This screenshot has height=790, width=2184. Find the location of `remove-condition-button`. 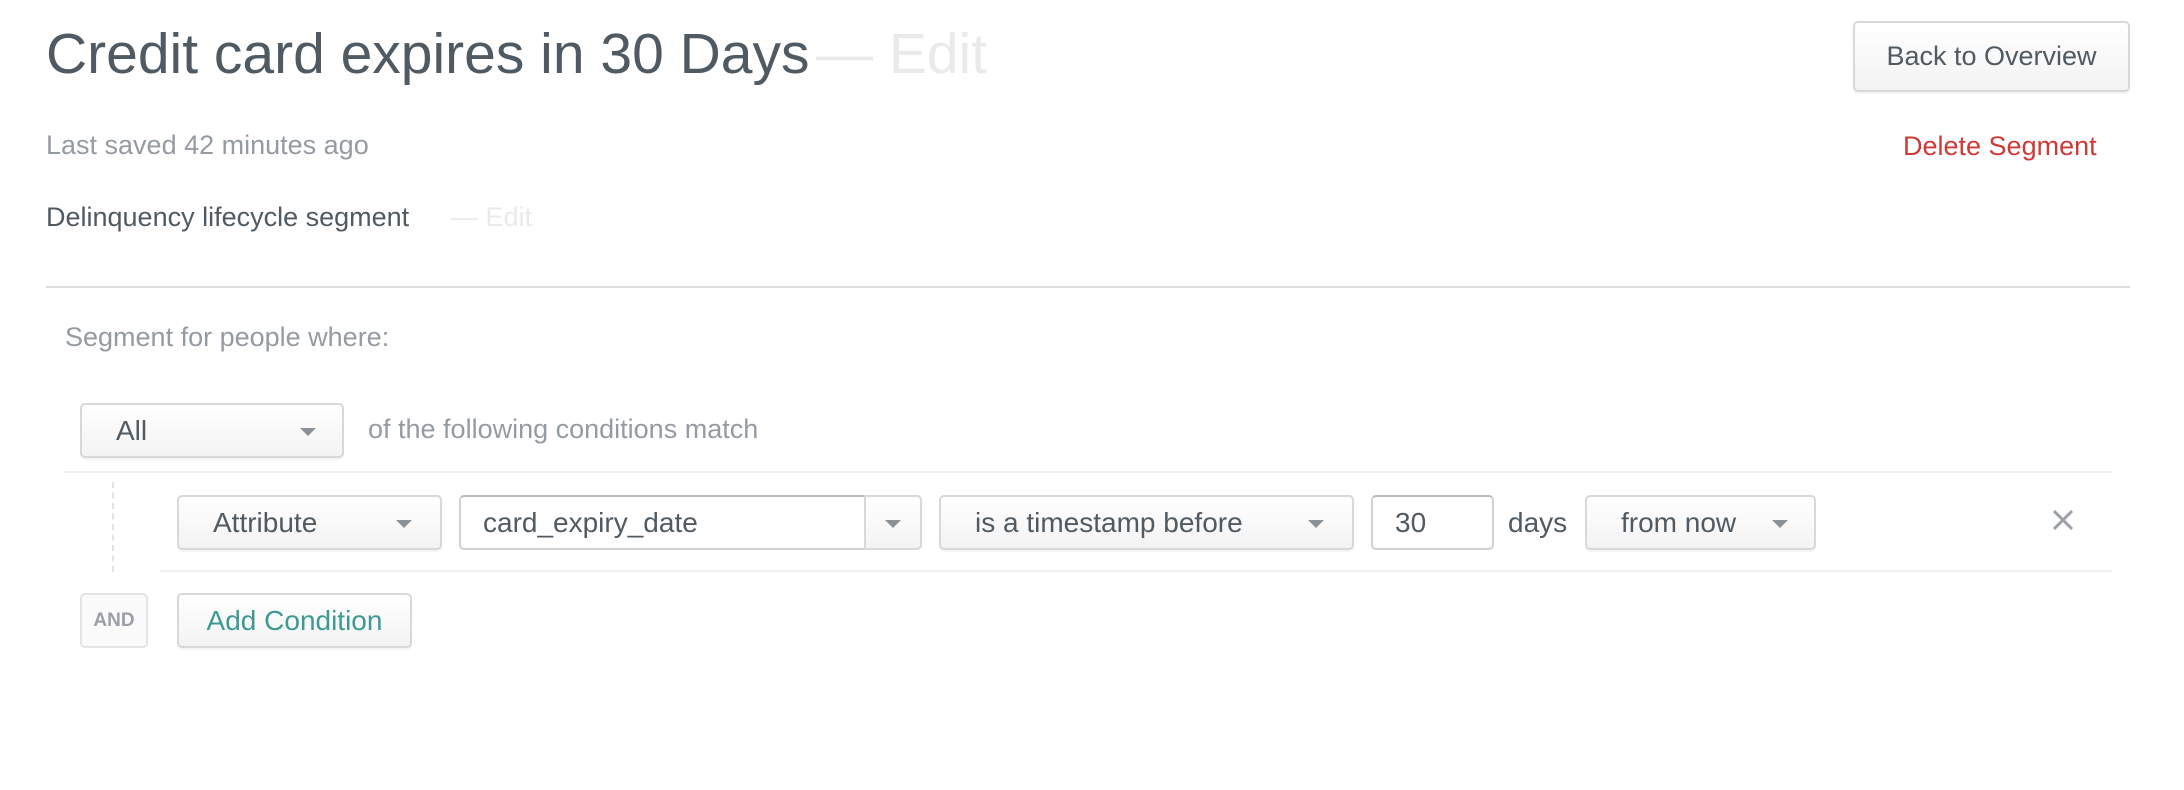

remove-condition-button is located at coordinates (2063, 520).